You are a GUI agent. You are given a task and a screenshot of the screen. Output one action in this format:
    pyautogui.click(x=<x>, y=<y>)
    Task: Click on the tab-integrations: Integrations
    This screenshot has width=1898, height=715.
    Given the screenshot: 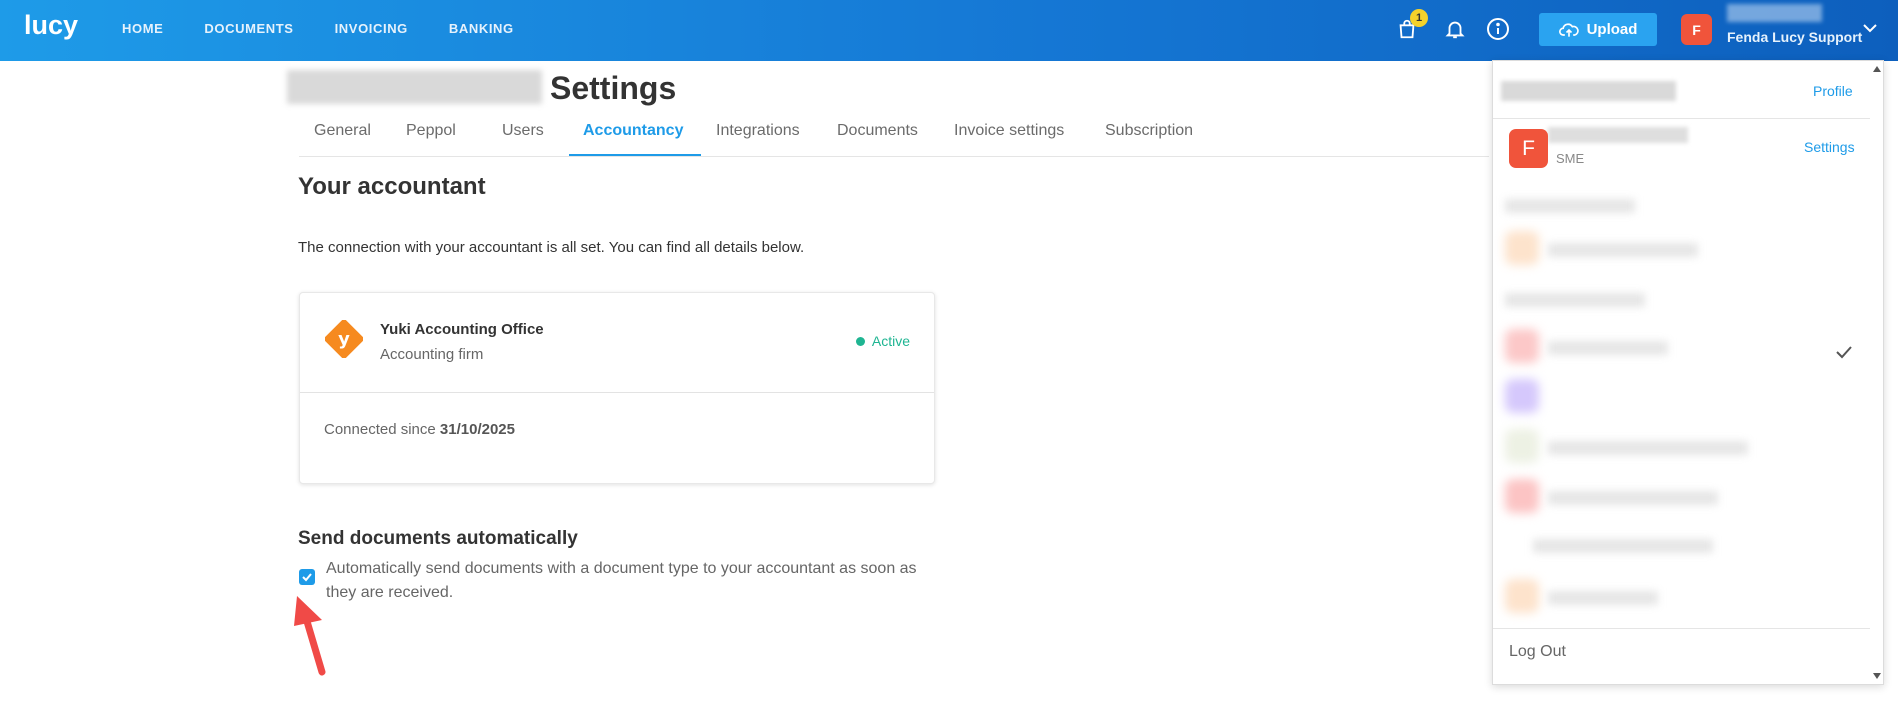 What is the action you would take?
    pyautogui.click(x=758, y=131)
    